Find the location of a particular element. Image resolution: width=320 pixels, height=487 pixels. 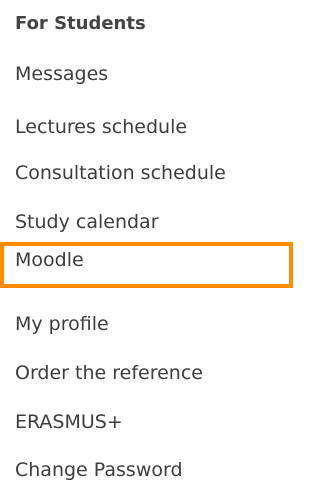

menu-item-my-profile: My profile is located at coordinates (62, 324).